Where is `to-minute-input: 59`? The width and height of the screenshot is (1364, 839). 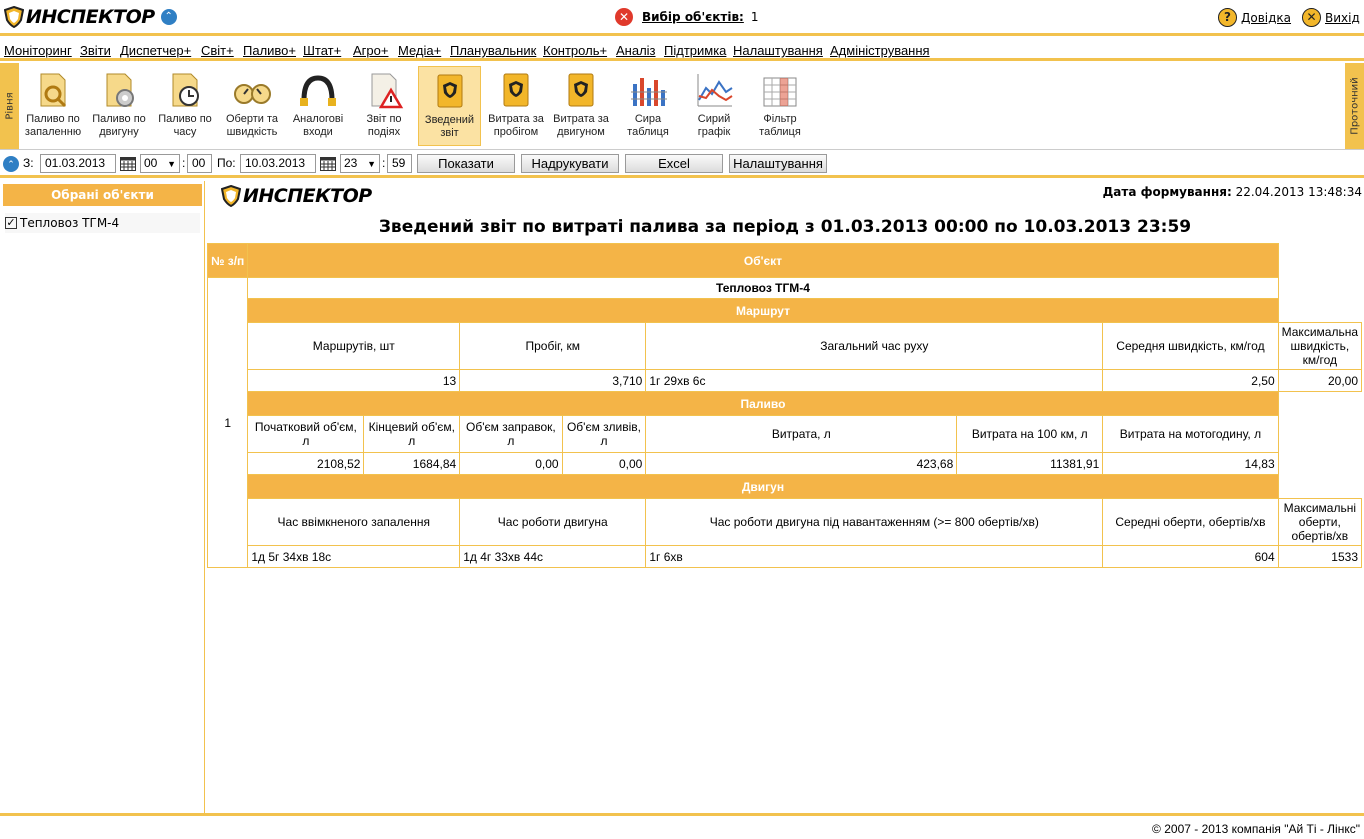
to-minute-input: 59 is located at coordinates (399, 163).